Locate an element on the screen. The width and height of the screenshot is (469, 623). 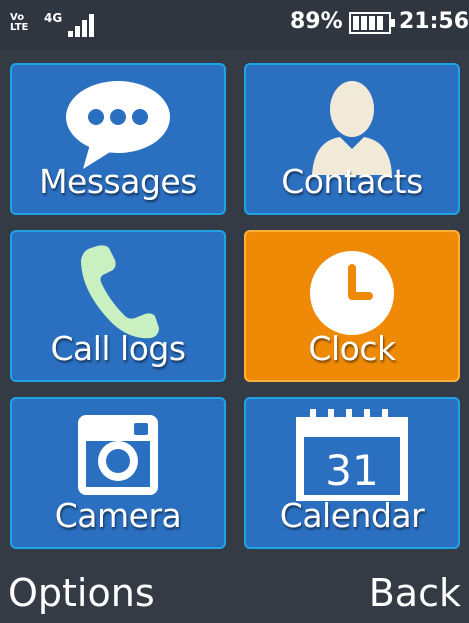
volte-indicator: Vo LTE is located at coordinates (19, 23).